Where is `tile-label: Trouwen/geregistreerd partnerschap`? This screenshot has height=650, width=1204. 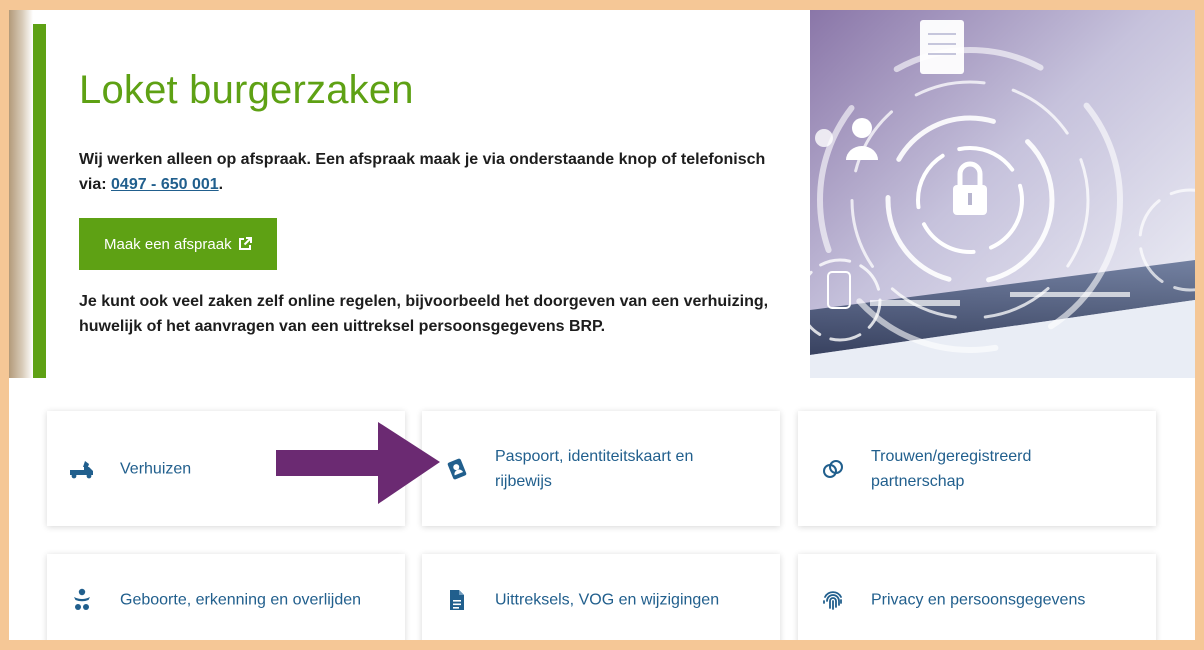 tile-label: Trouwen/geregistreerd partnerschap is located at coordinates (951, 468).